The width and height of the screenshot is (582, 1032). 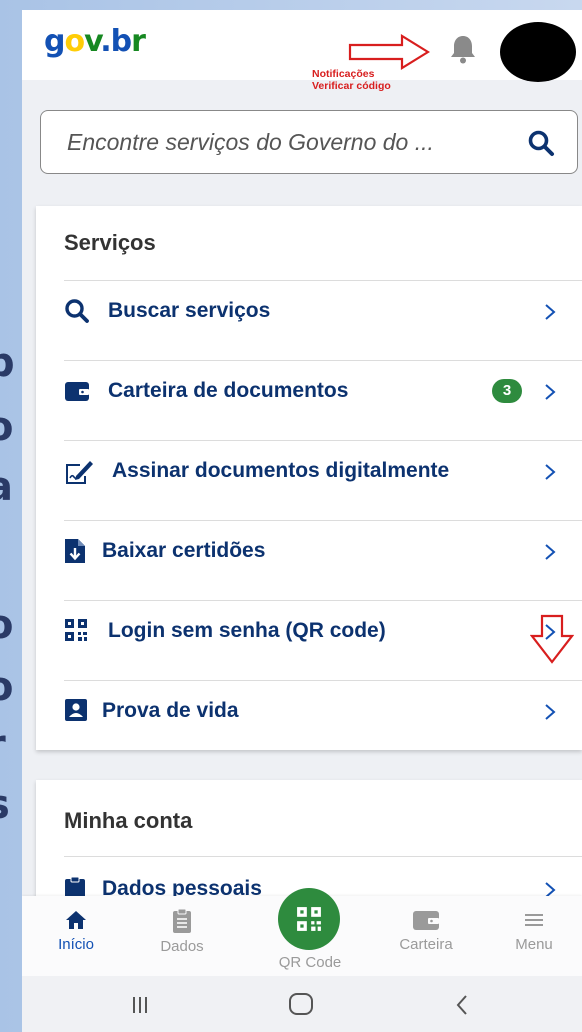 I want to click on nav-carteira: Carteira, so click(x=426, y=930).